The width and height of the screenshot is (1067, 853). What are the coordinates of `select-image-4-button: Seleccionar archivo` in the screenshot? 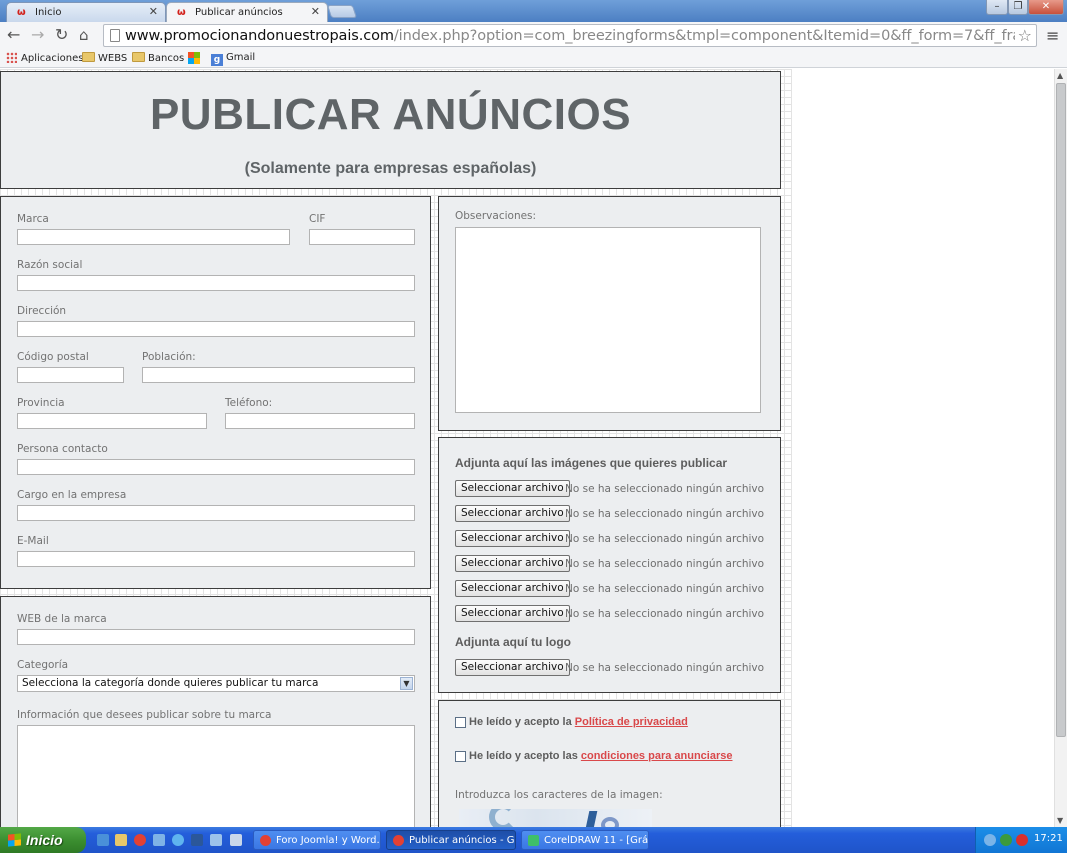 It's located at (512, 563).